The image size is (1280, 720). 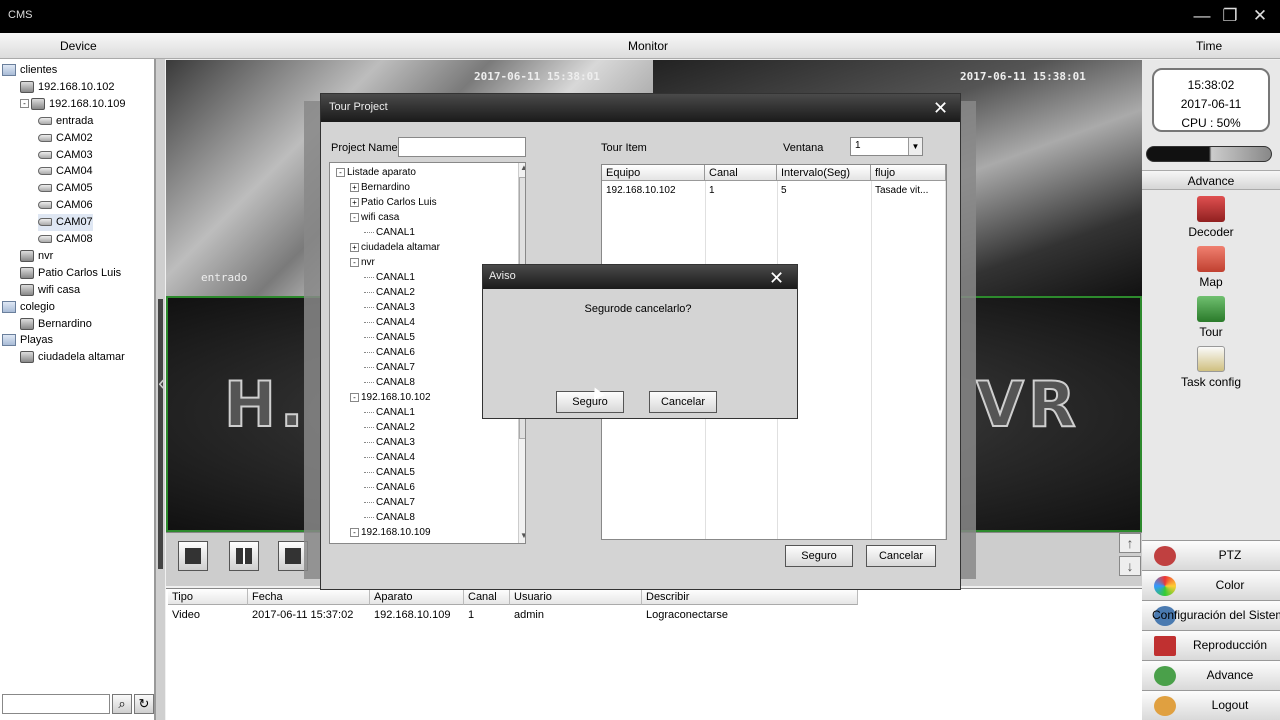 What do you see at coordinates (1211, 645) in the screenshot?
I see `playback-button: Reproducción` at bounding box center [1211, 645].